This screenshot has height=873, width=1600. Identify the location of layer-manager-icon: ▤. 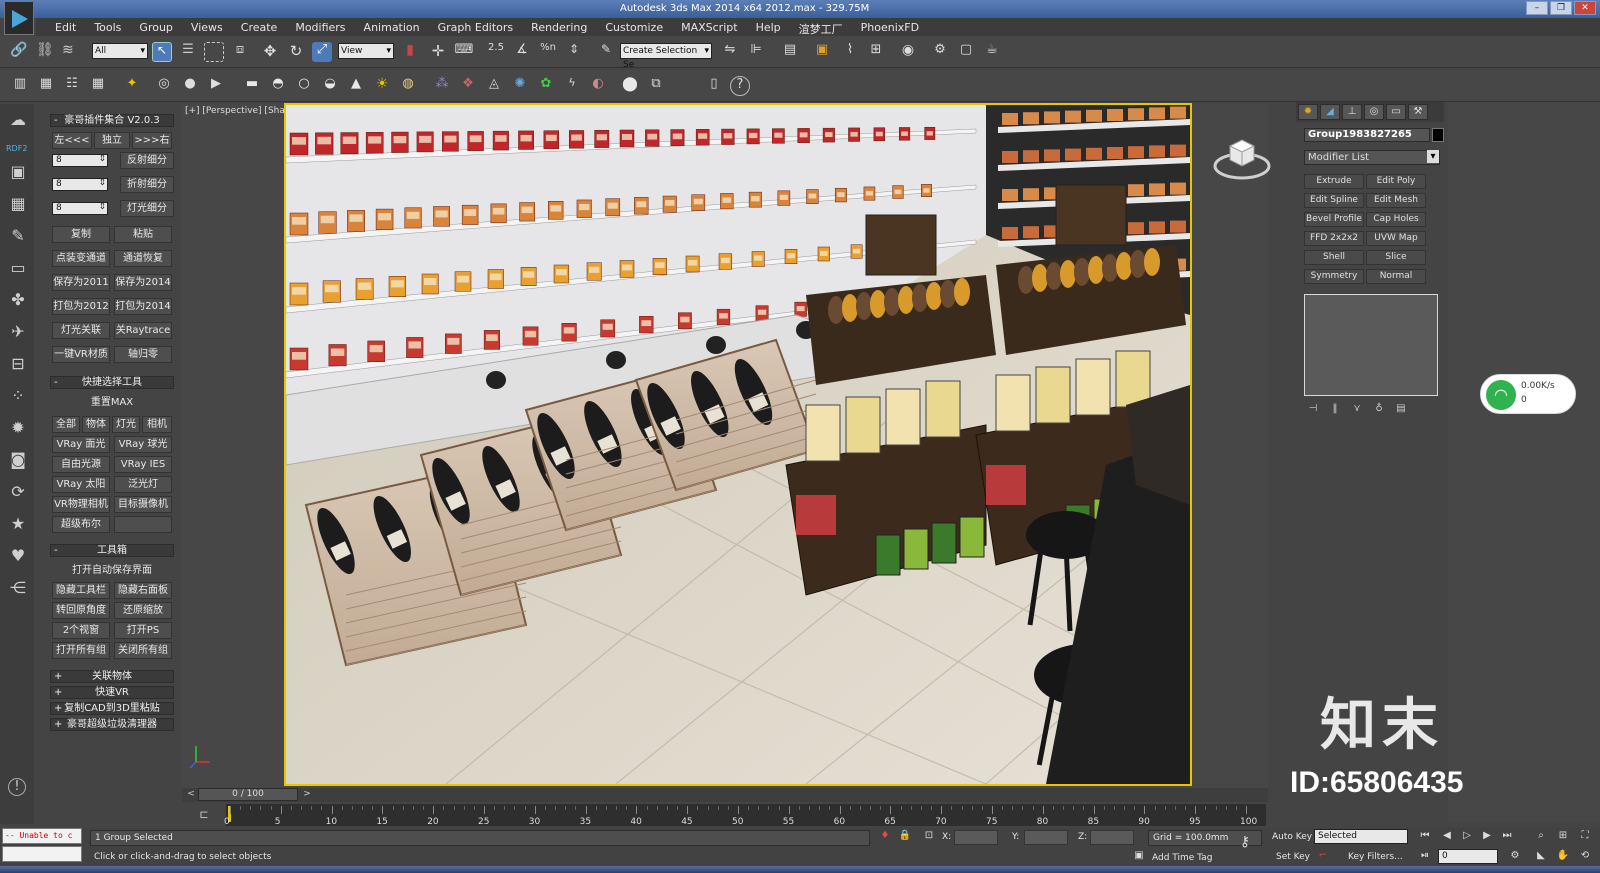
(790, 52).